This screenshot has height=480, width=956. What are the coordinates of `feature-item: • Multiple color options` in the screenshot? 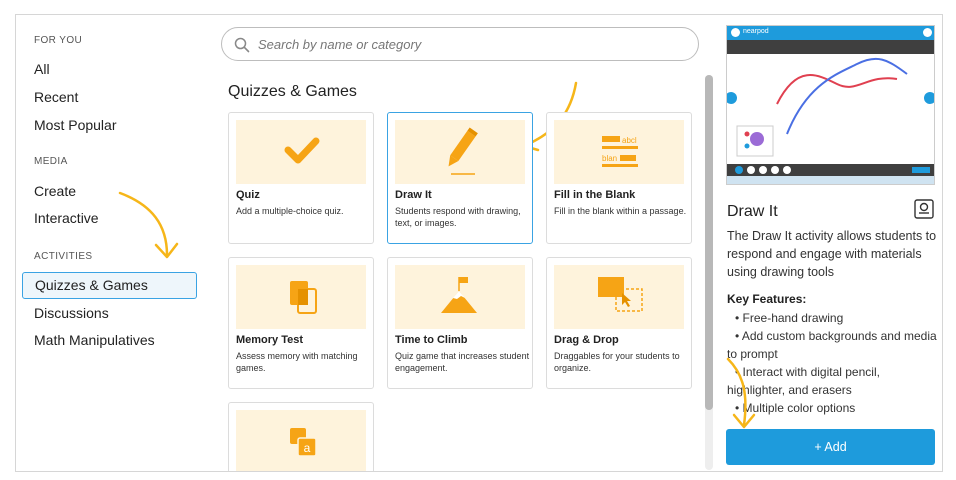 It's located at (795, 408).